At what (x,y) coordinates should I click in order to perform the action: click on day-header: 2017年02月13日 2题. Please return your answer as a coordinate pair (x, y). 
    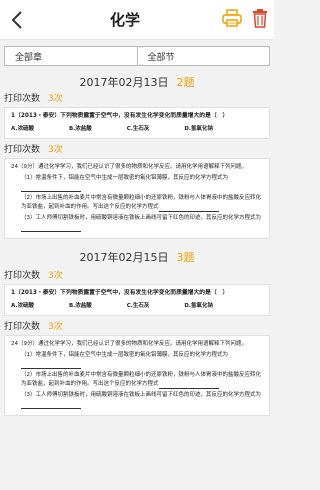
    Looking at the image, I should click on (137, 77).